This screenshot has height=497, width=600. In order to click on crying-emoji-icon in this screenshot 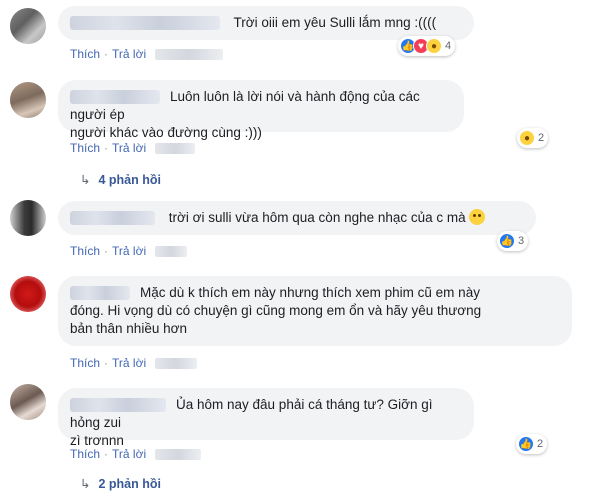, I will do `click(476, 217)`.